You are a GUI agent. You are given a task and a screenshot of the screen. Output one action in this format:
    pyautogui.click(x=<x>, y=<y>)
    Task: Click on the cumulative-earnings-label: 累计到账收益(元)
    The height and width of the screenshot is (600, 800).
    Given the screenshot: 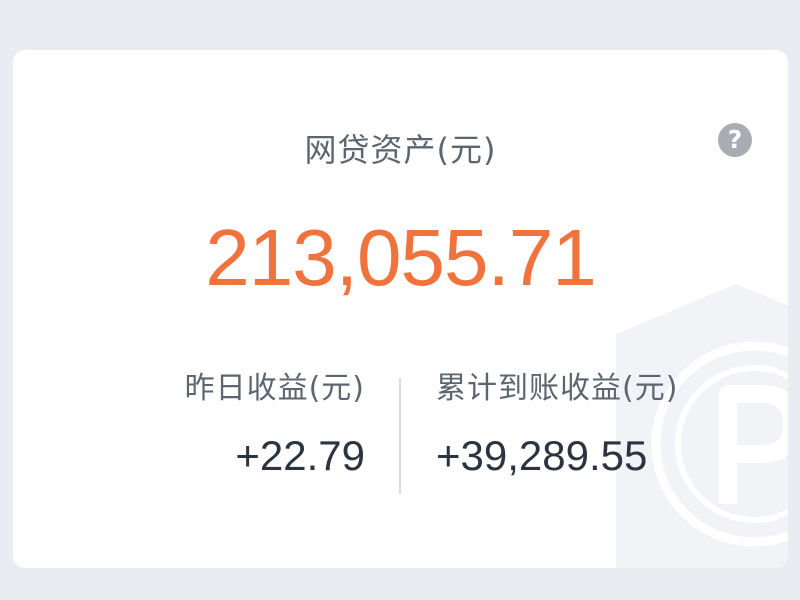 What is the action you would take?
    pyautogui.click(x=557, y=388)
    